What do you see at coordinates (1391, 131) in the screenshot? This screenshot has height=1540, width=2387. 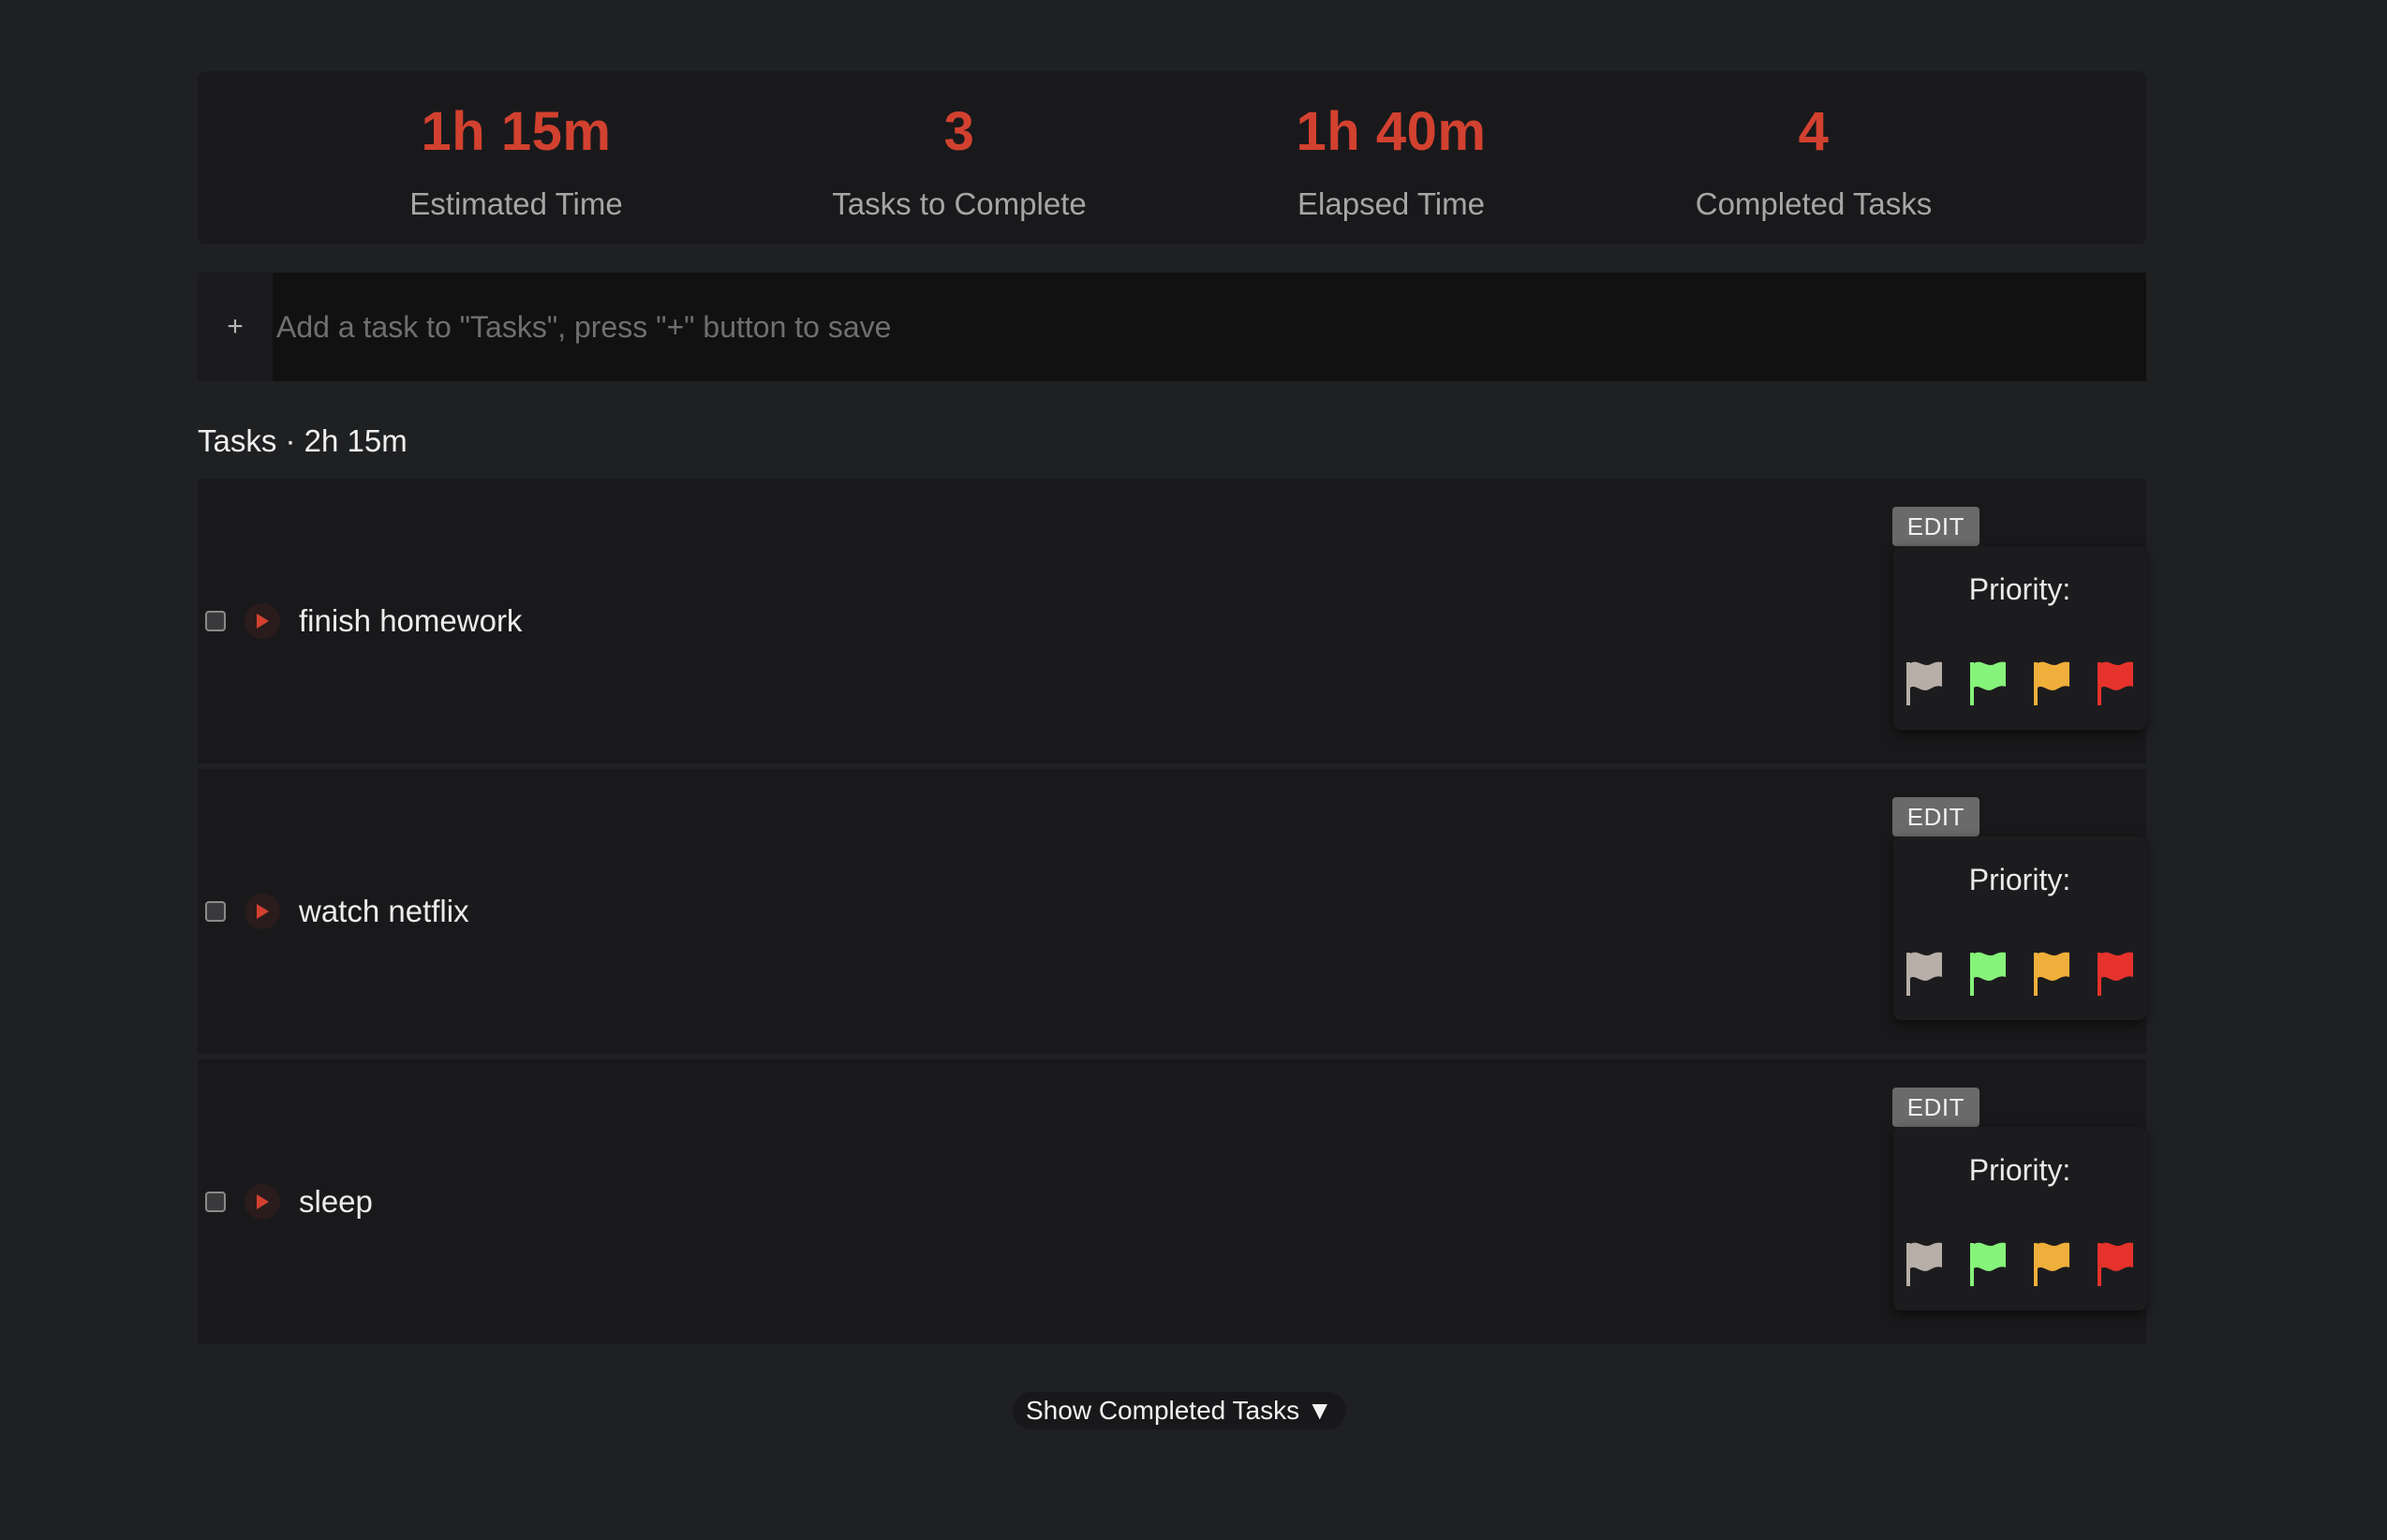 I see `stat-value: 1h 40m` at bounding box center [1391, 131].